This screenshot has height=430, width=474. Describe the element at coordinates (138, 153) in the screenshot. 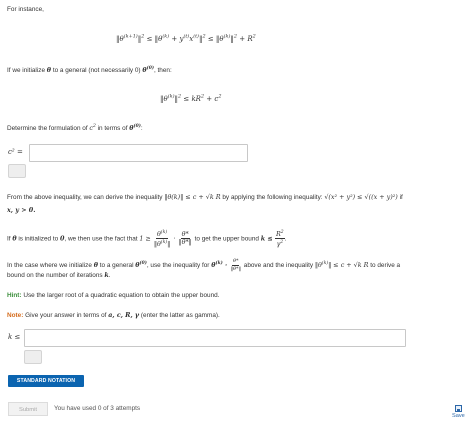

I see `c2-answer-input` at that location.